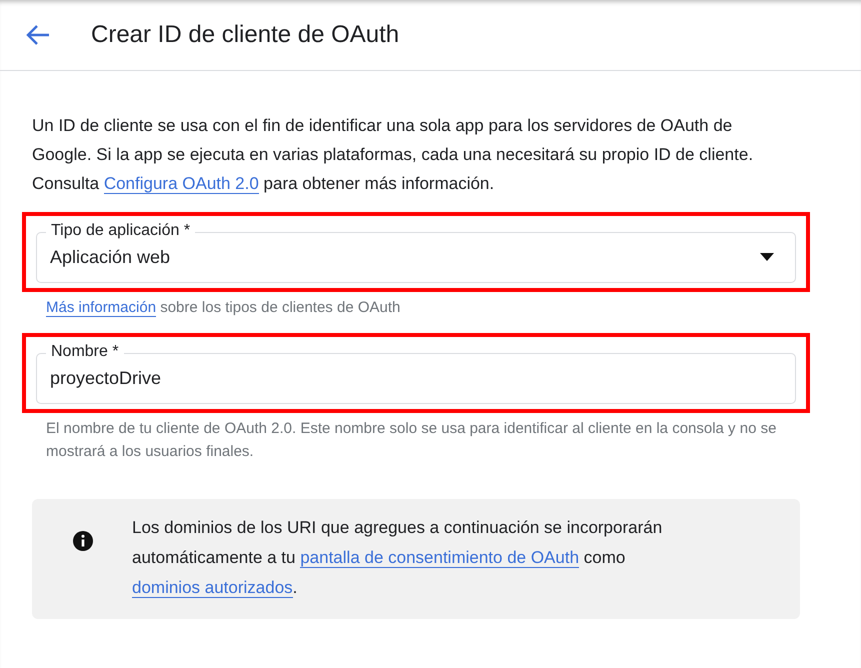 The height and width of the screenshot is (668, 861). What do you see at coordinates (121, 231) in the screenshot?
I see `field-label: Tipo de aplicación *` at bounding box center [121, 231].